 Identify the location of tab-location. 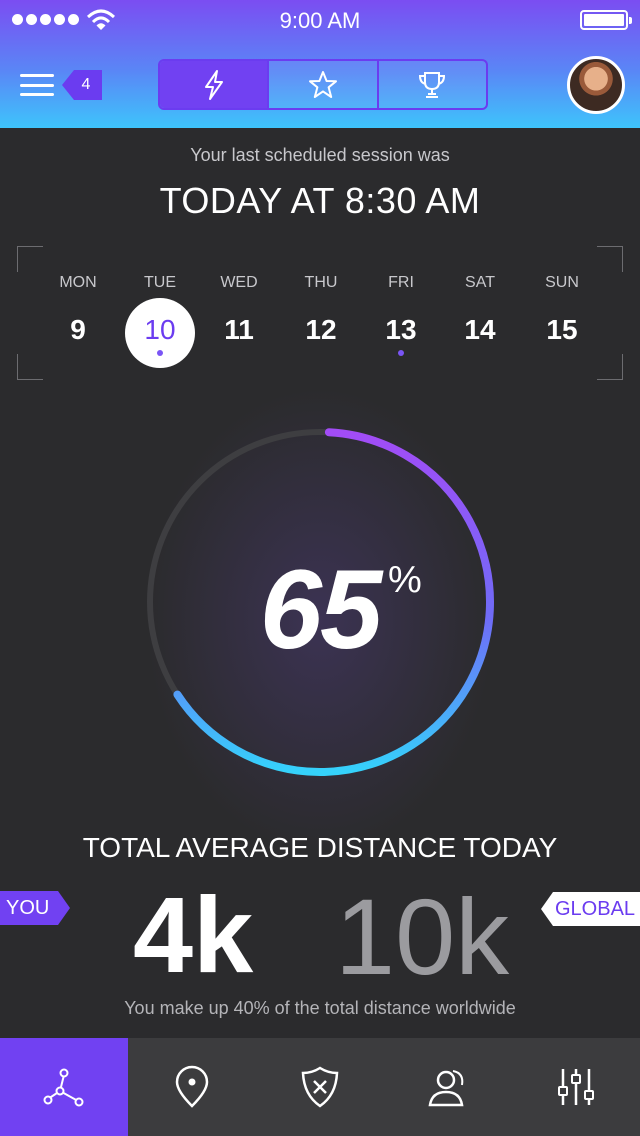
(192, 1087).